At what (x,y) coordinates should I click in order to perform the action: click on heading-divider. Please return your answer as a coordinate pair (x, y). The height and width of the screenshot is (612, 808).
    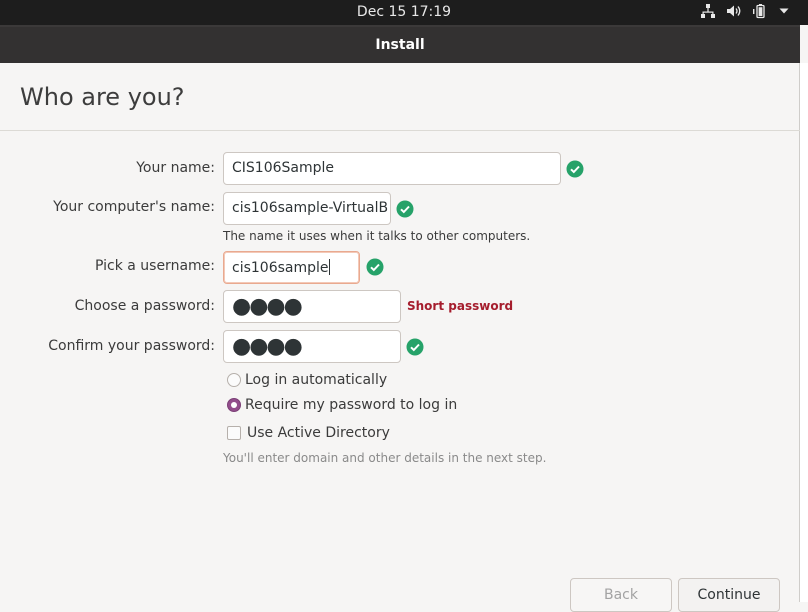
    Looking at the image, I should click on (400, 130).